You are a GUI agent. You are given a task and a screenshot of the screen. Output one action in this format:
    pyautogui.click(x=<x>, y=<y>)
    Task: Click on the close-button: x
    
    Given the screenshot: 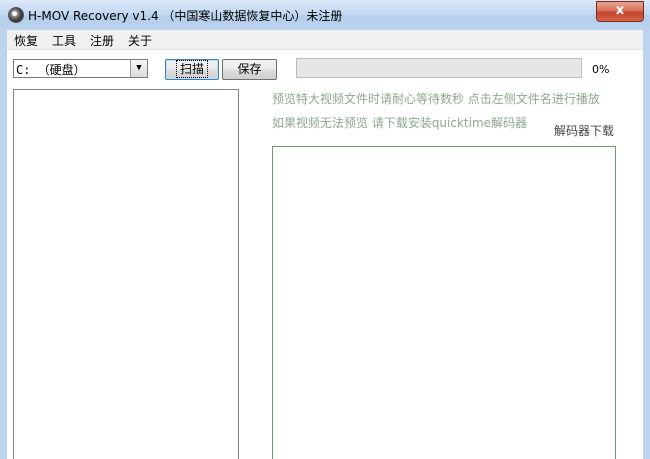 What is the action you would take?
    pyautogui.click(x=620, y=11)
    